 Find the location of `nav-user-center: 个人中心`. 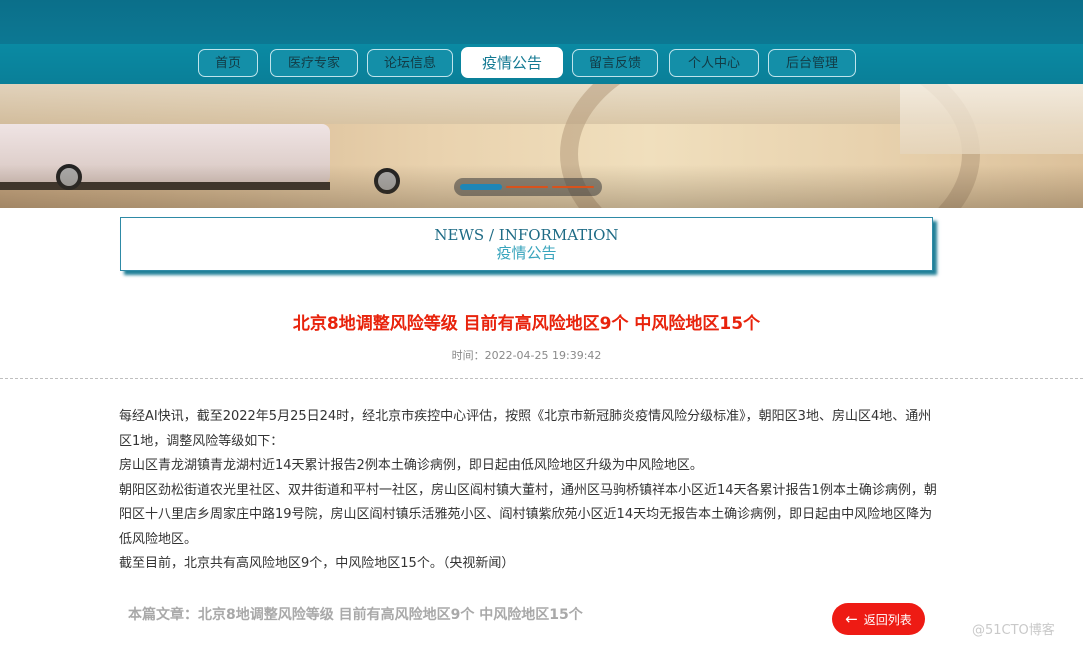

nav-user-center: 个人中心 is located at coordinates (714, 63).